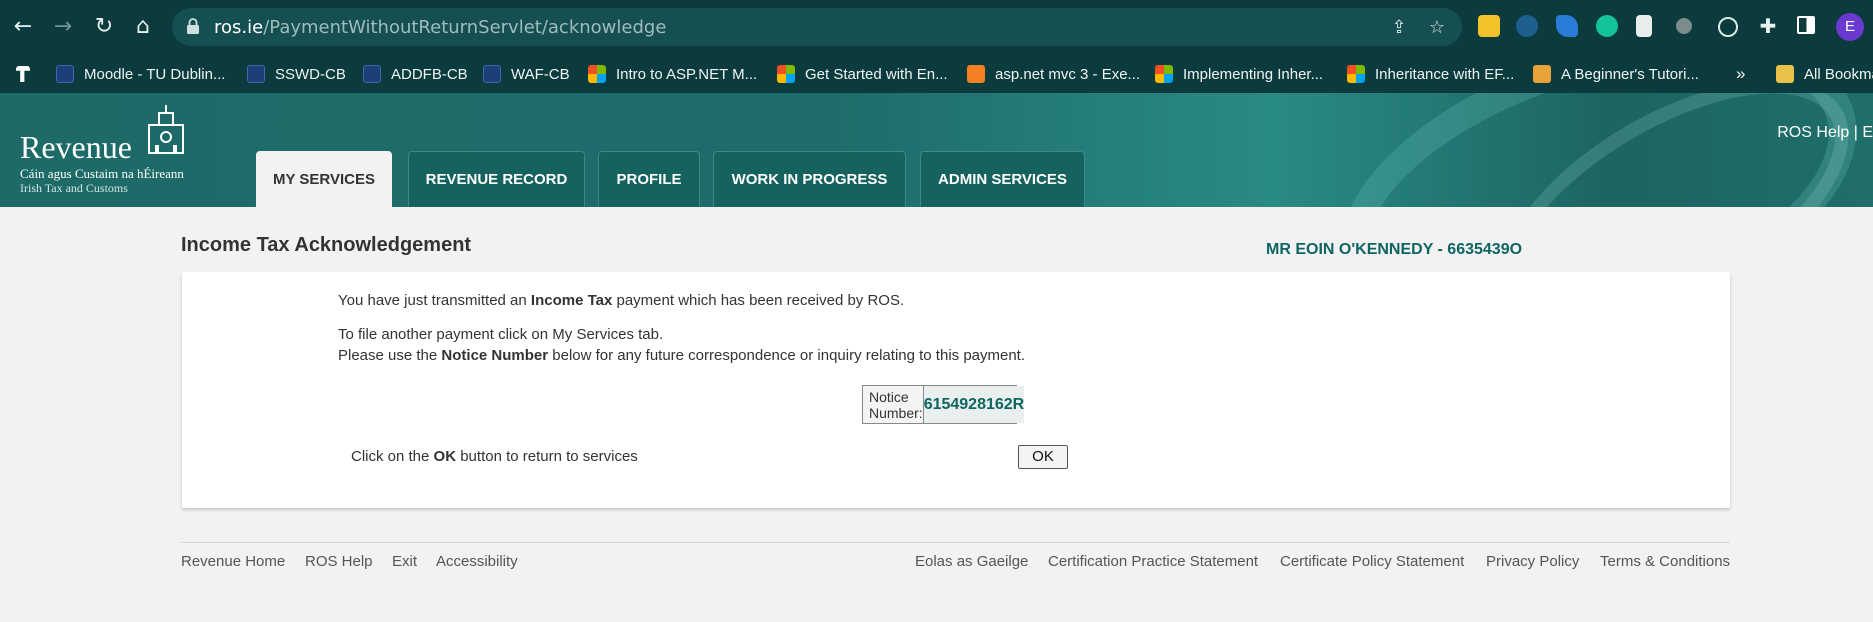  I want to click on footer-terms-link: Terms & Conditions, so click(1665, 561).